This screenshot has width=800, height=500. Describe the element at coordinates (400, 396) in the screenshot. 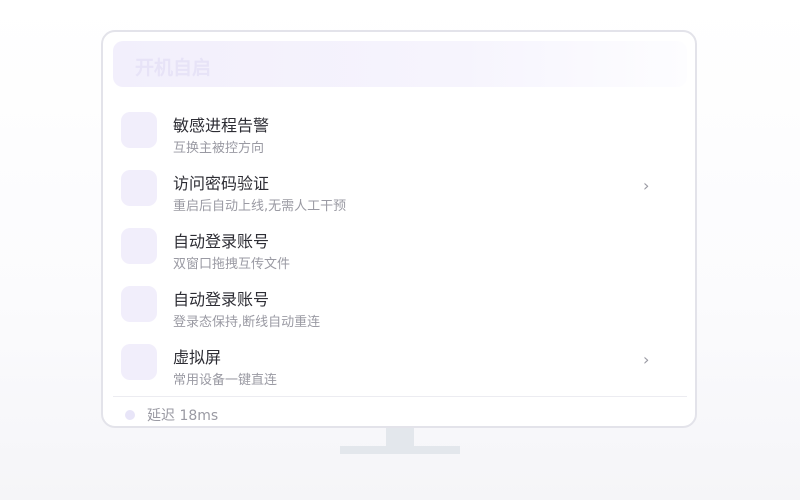

I see `footer-divider` at that location.